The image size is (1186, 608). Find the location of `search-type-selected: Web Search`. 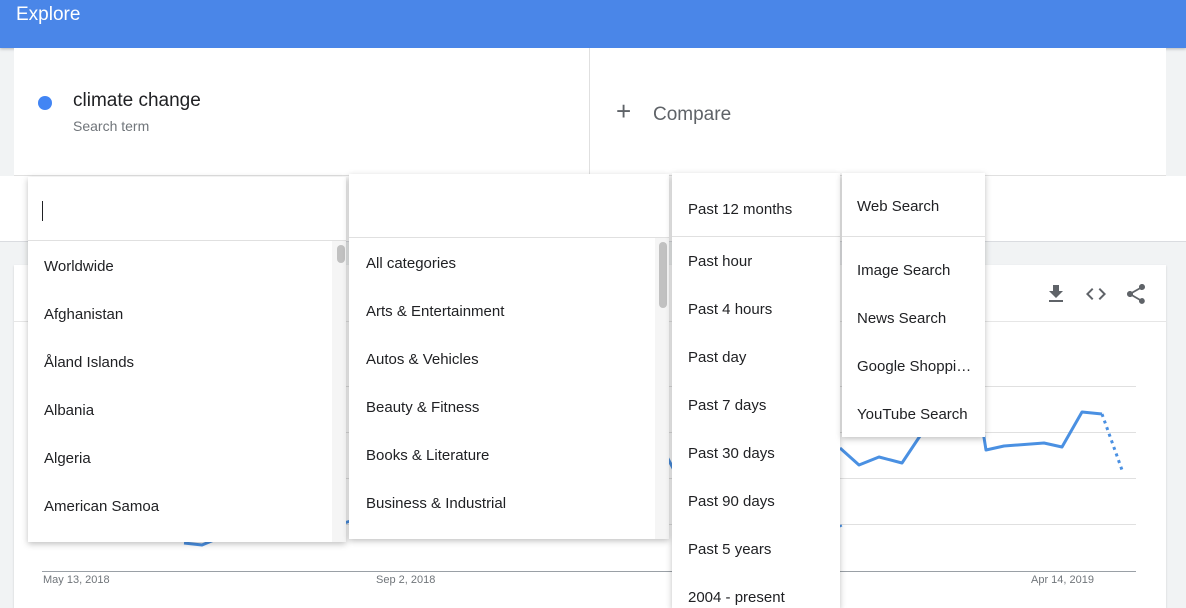

search-type-selected: Web Search is located at coordinates (898, 206).